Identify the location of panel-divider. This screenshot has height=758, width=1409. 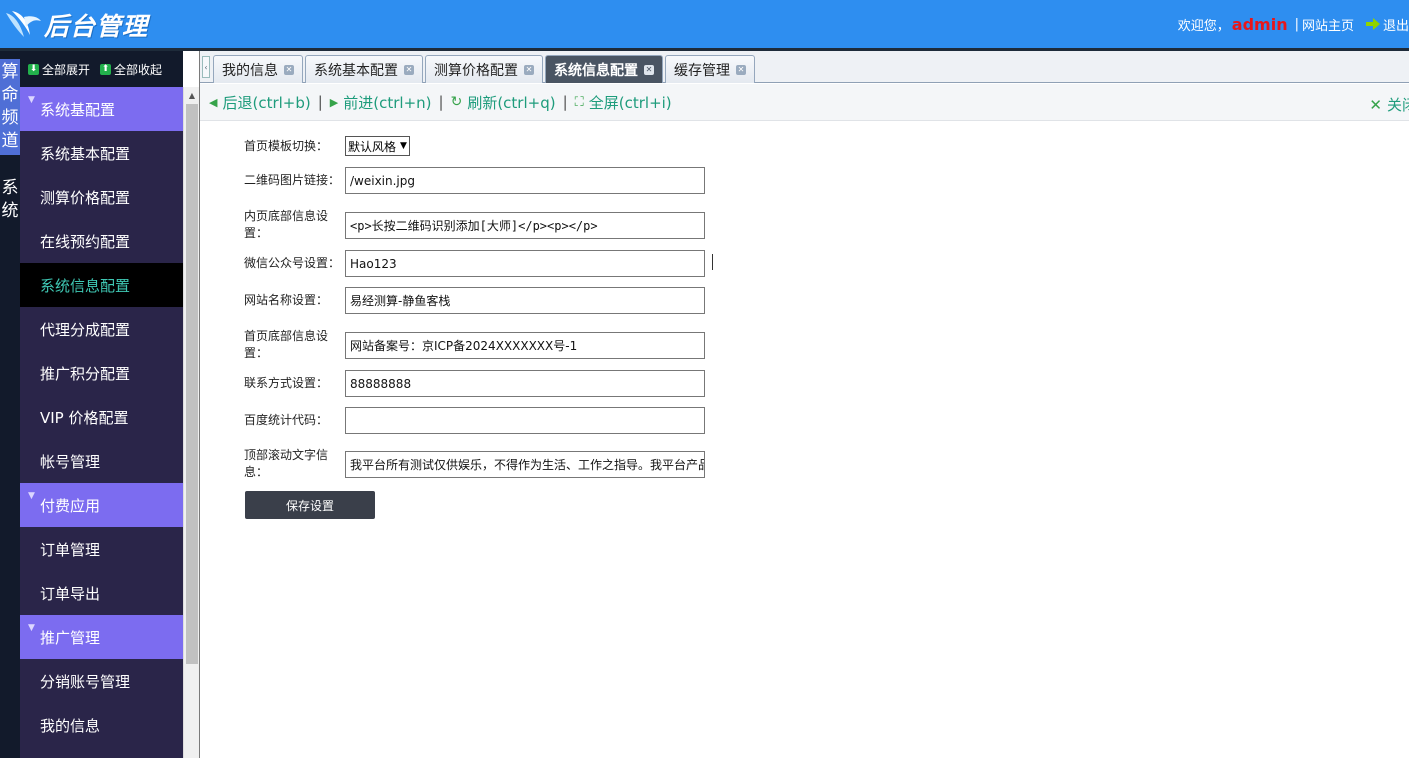
(199, 404).